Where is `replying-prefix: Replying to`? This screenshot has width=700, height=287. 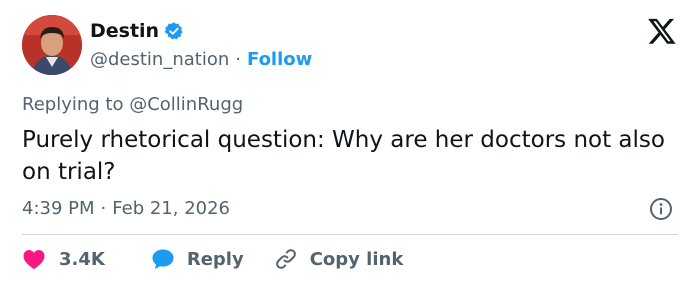
replying-prefix: Replying to is located at coordinates (73, 104).